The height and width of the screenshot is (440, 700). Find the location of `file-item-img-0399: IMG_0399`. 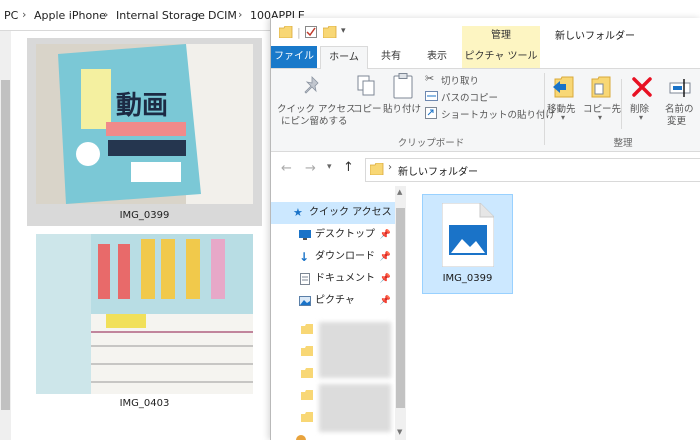

file-item-img-0399: IMG_0399 is located at coordinates (467, 244).